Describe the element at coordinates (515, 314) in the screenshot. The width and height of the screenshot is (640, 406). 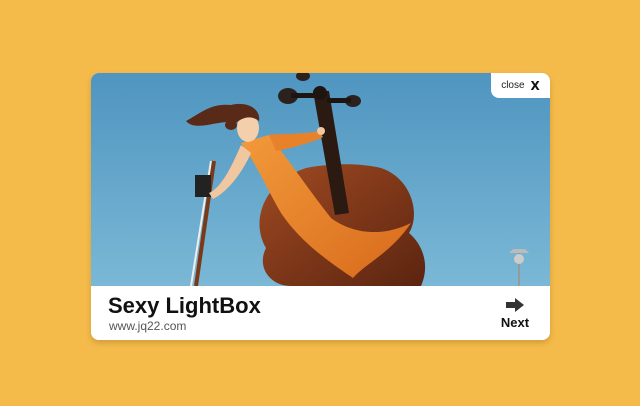
I see `next-button: Next` at that location.